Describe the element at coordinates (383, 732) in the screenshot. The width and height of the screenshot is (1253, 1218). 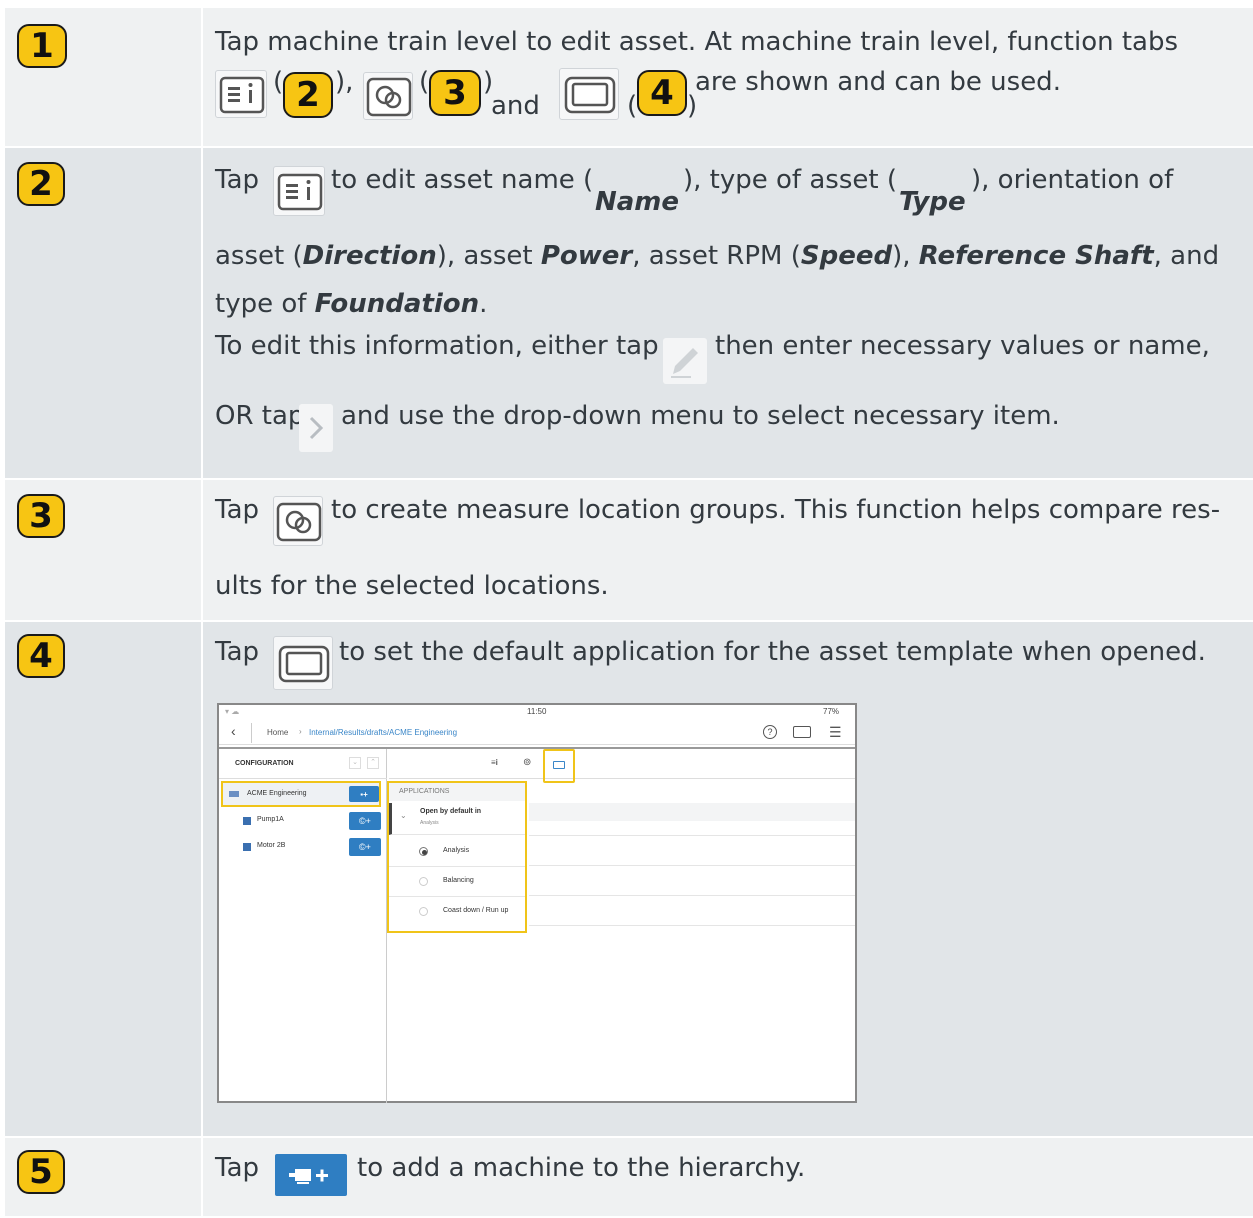
I see `breadcrumb-path: Internal/Results/drafts/ACME Engineering` at that location.